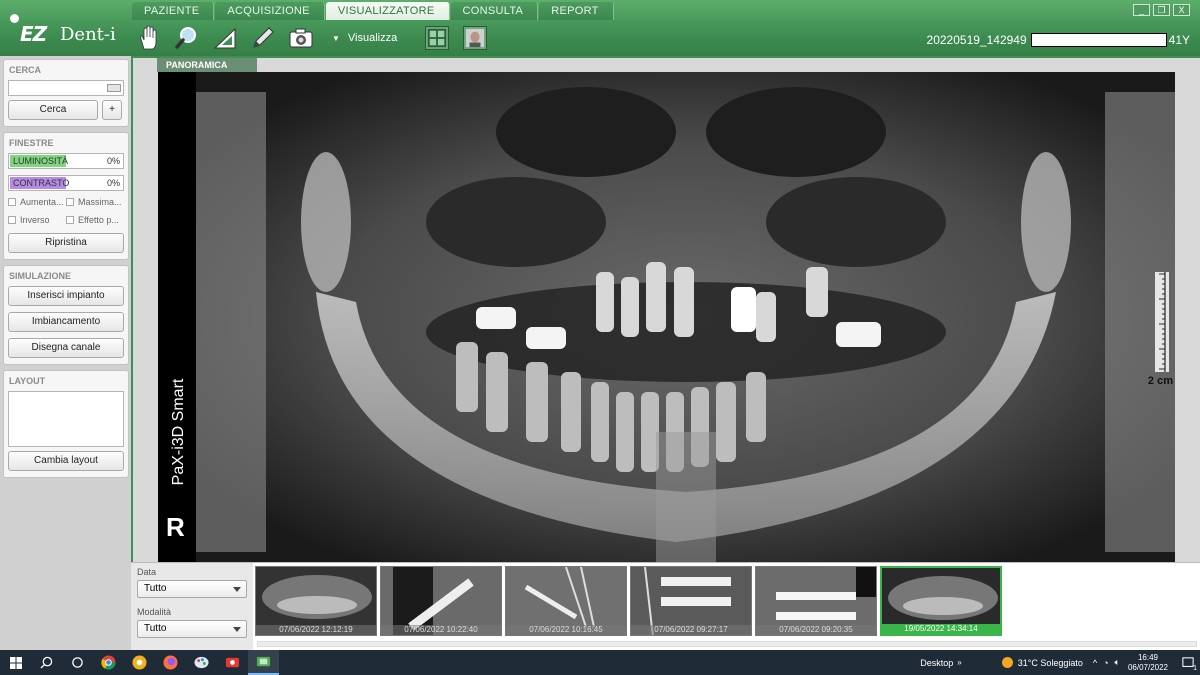  What do you see at coordinates (192, 629) in the screenshot?
I see `modalita-filter-select: Tutto` at bounding box center [192, 629].